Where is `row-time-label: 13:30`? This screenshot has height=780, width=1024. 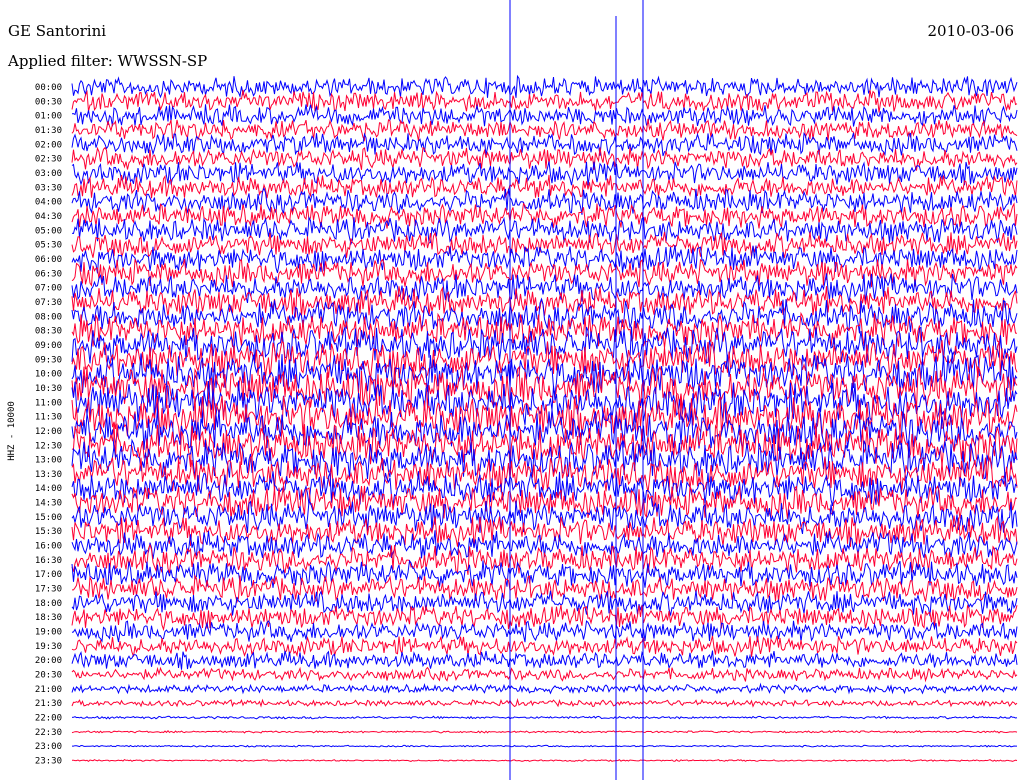
row-time-label: 13:30 is located at coordinates (48, 475).